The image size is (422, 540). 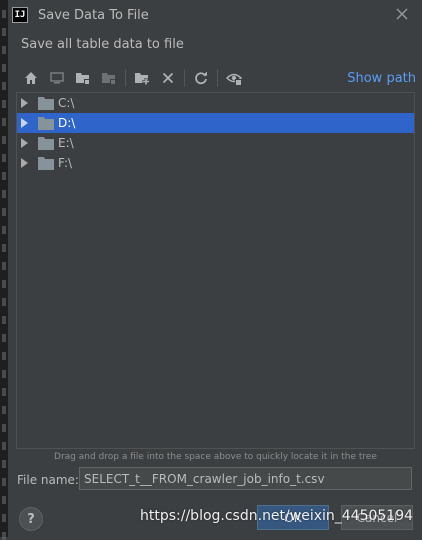 I want to click on desktop-button, so click(x=57, y=78).